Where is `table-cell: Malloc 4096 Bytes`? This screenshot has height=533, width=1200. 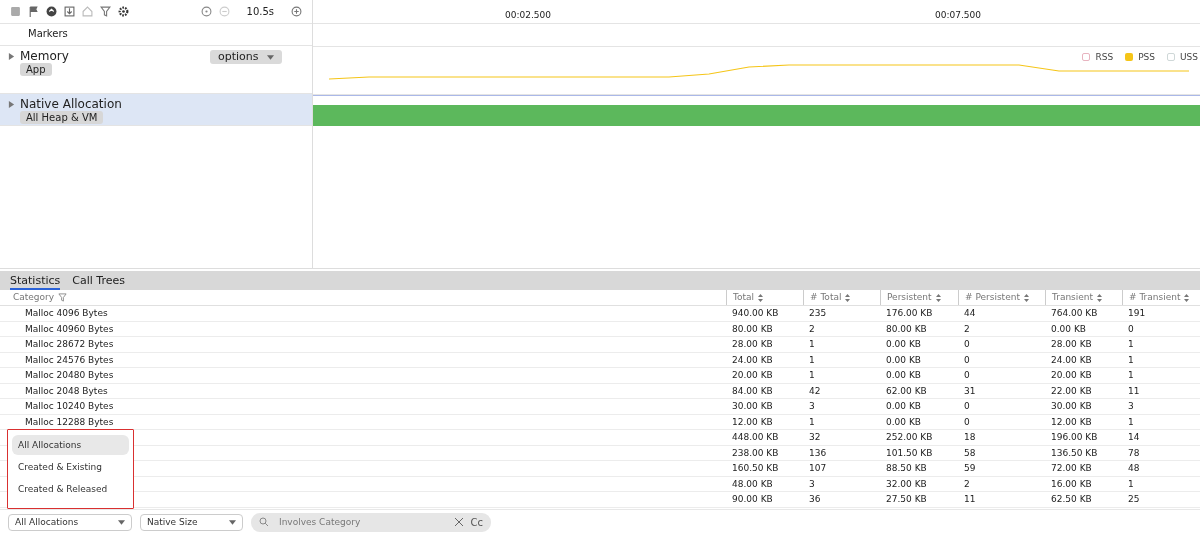
table-cell: Malloc 4096 Bytes is located at coordinates (66, 313).